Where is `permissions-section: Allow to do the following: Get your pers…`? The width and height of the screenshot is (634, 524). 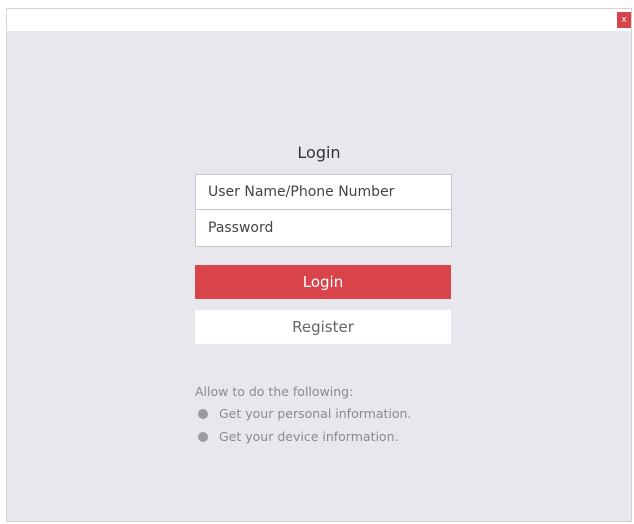 permissions-section: Allow to do the following: Get your pers… is located at coordinates (303, 415).